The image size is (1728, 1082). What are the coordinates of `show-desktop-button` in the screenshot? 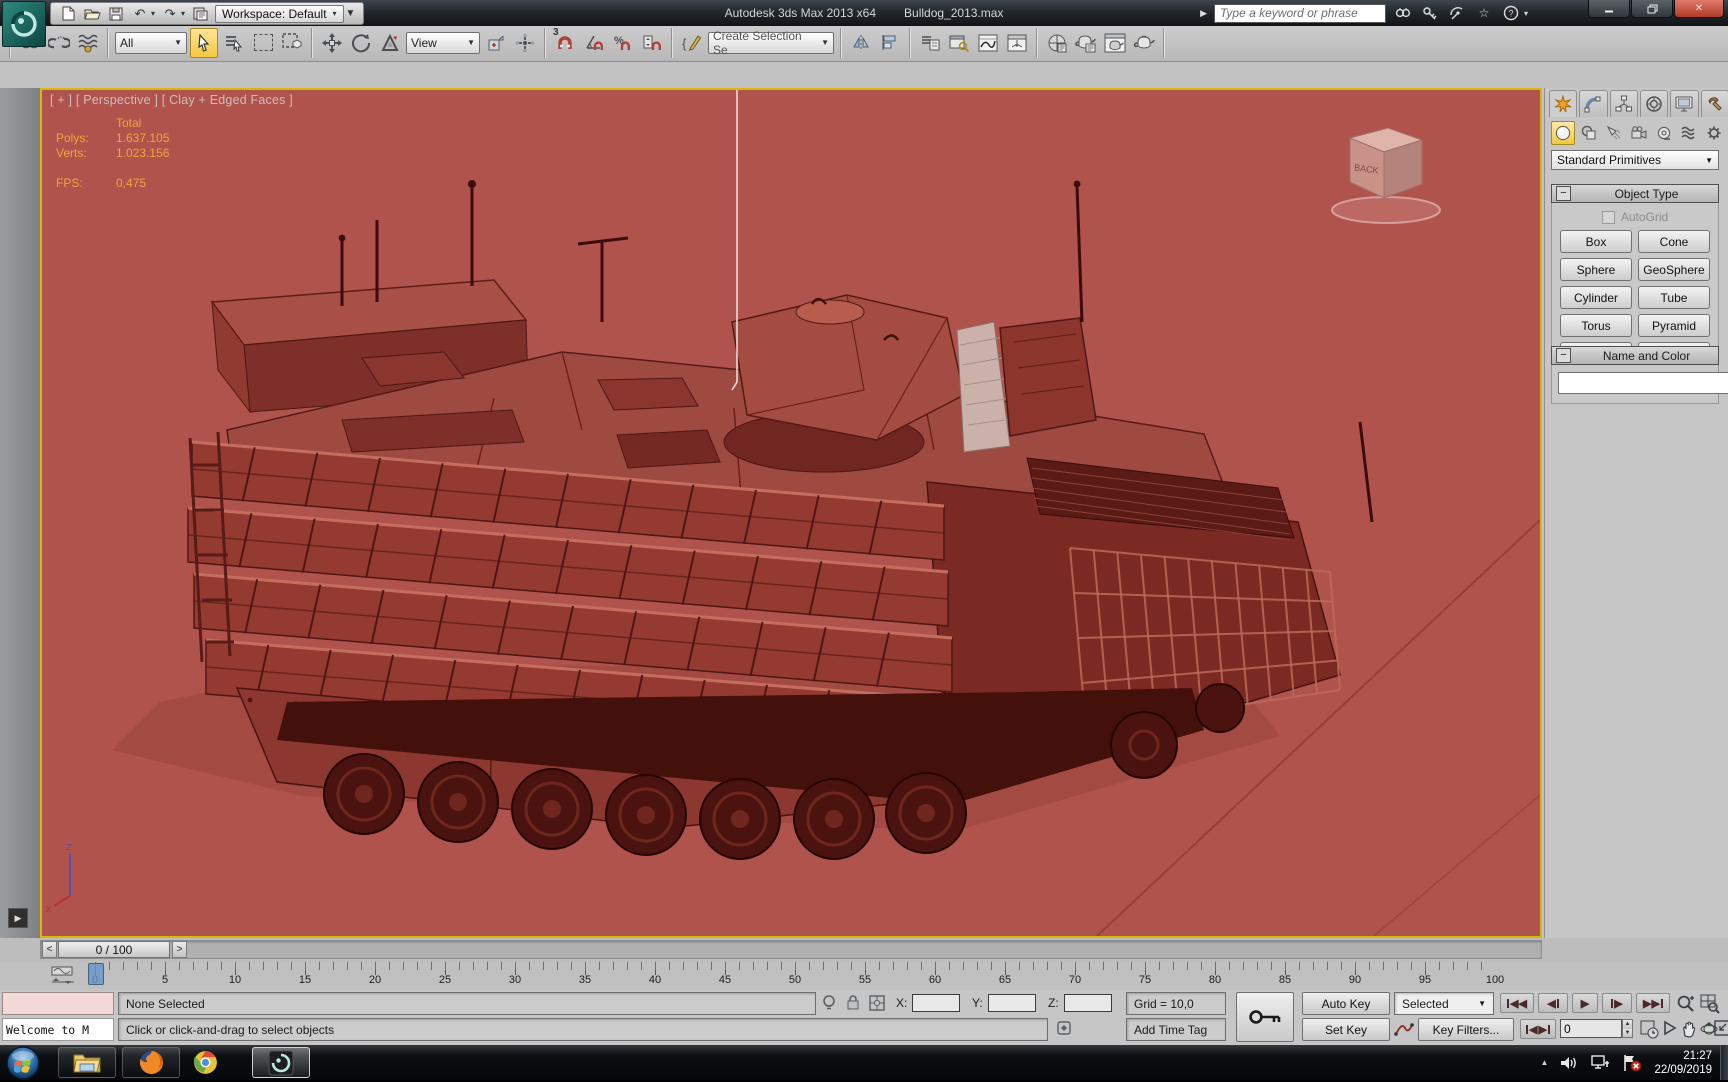 It's located at (1724, 1062).